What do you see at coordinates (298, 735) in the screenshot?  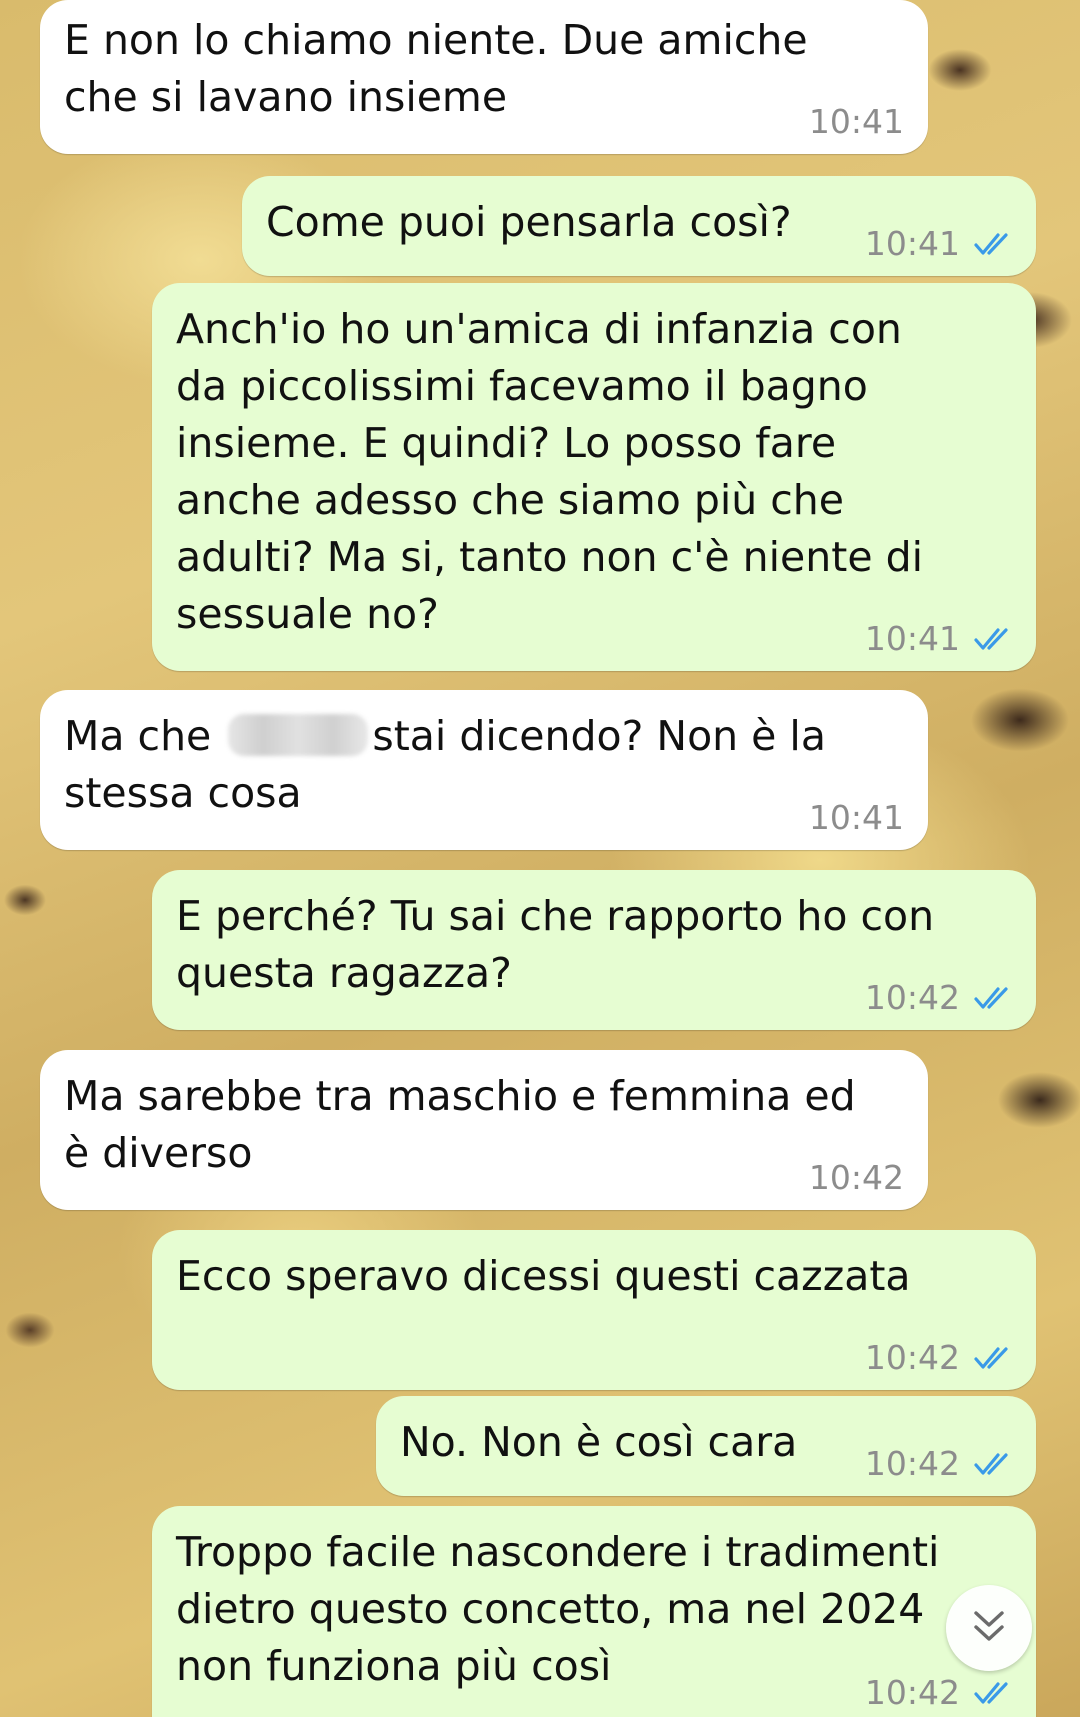 I see `redacted-word` at bounding box center [298, 735].